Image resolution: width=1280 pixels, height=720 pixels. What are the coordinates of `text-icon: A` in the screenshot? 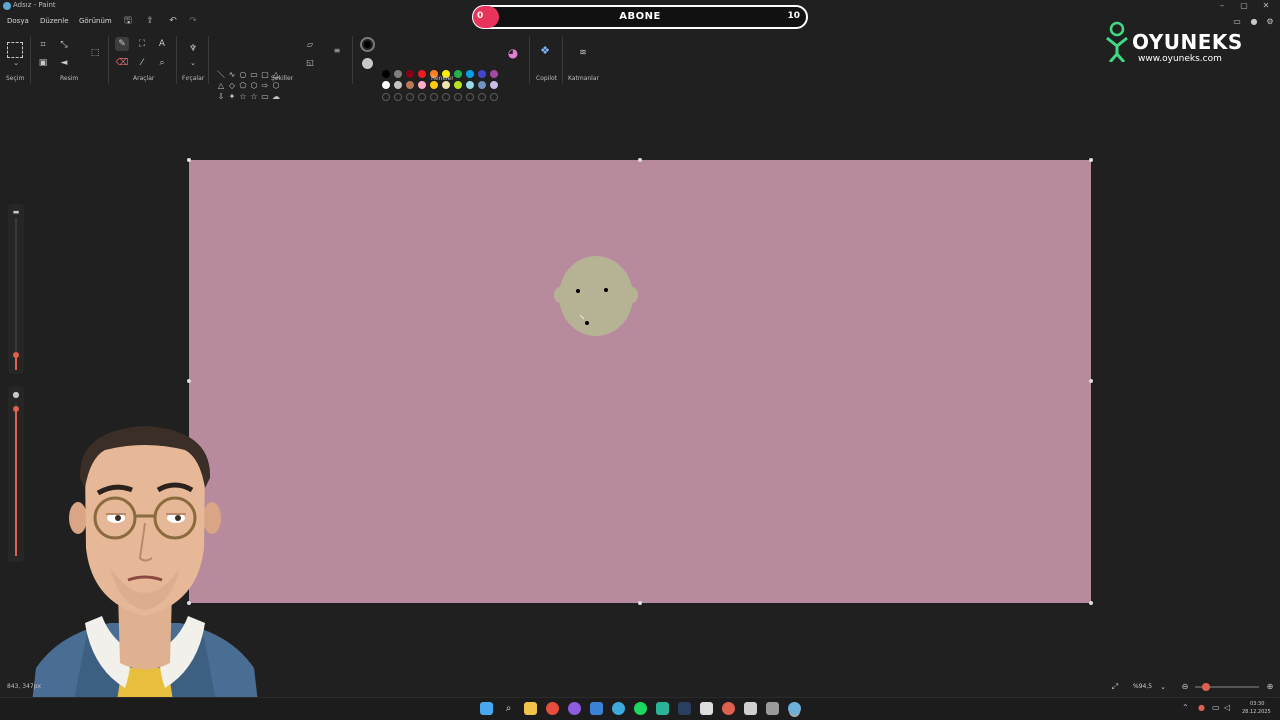 It's located at (162, 44).